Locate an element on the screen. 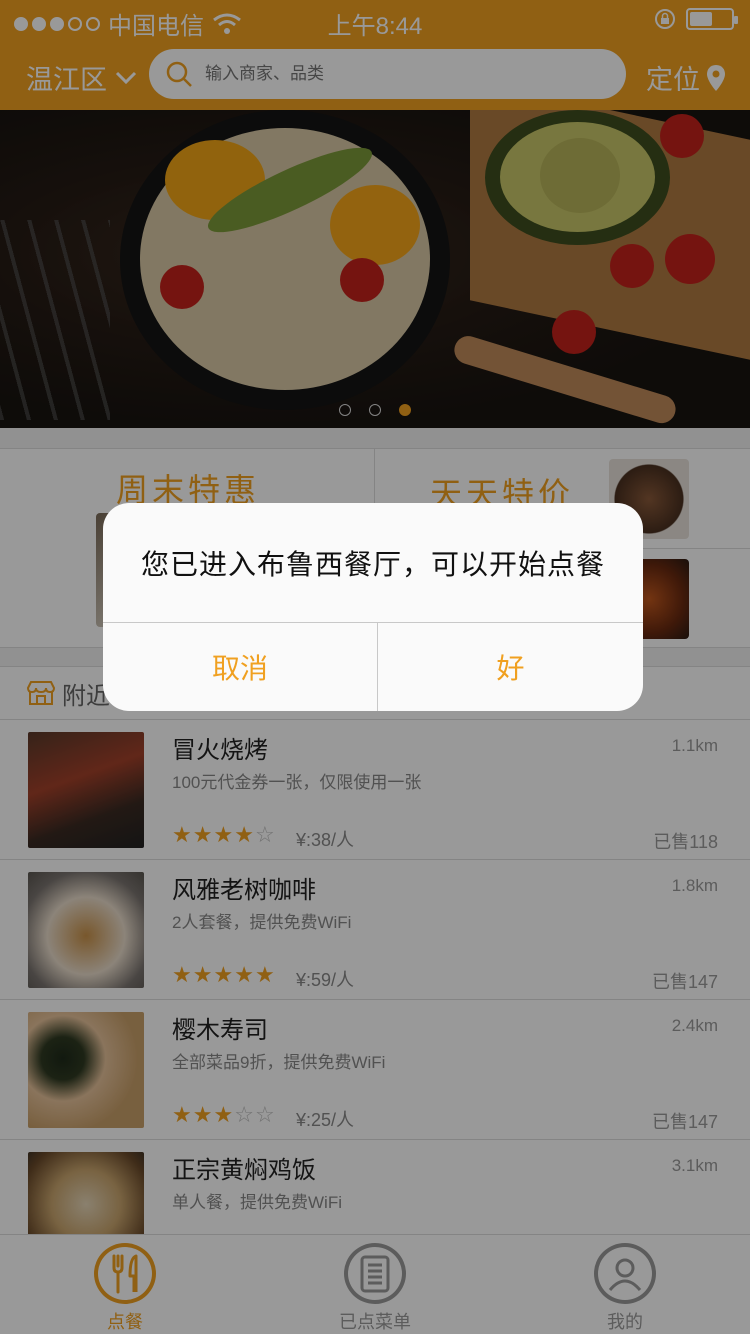 This screenshot has width=750, height=1334. dialog-message: 您已进入布鲁西餐厅，可以开始点餐 is located at coordinates (372, 564).